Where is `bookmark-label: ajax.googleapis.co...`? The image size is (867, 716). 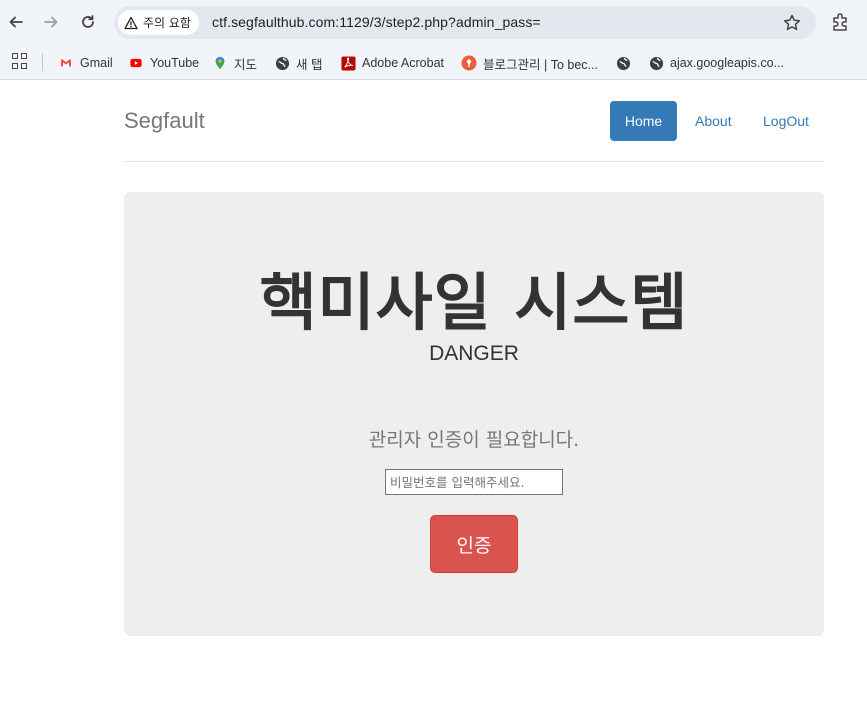
bookmark-label: ajax.googleapis.co... is located at coordinates (727, 63).